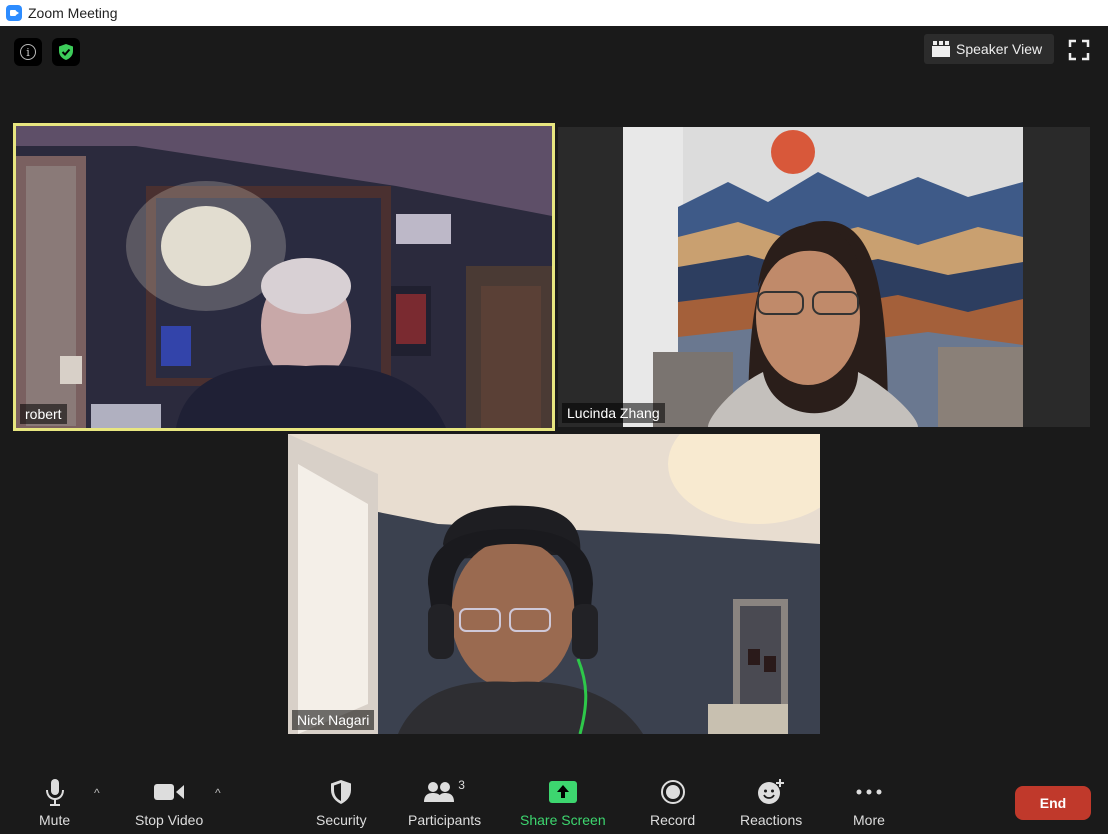 This screenshot has height=834, width=1108. What do you see at coordinates (672, 792) in the screenshot?
I see `record-icon` at bounding box center [672, 792].